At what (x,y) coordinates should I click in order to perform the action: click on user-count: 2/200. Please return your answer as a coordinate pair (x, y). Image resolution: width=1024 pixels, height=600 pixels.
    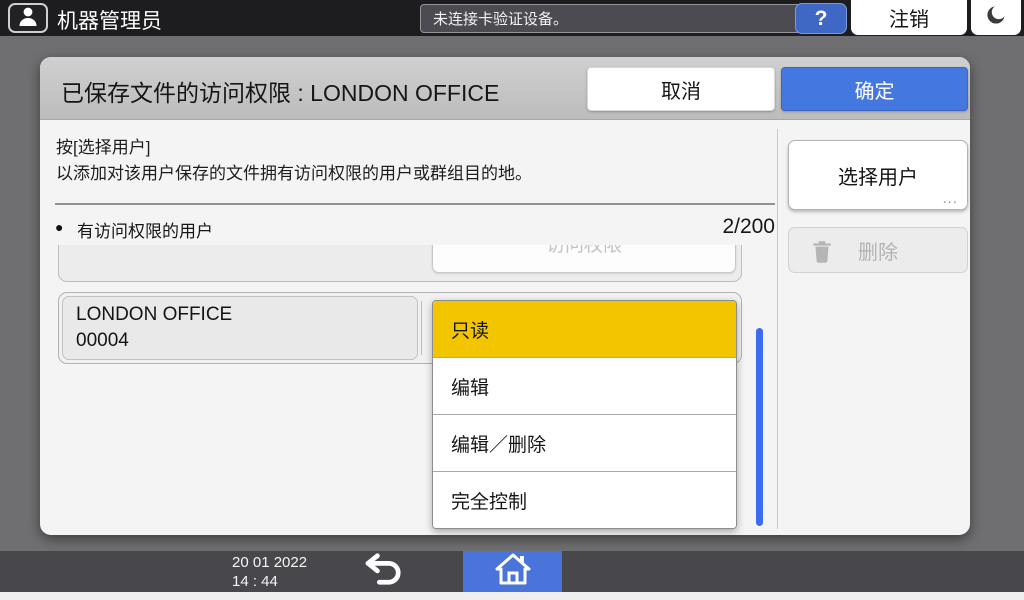
    Looking at the image, I should click on (748, 226).